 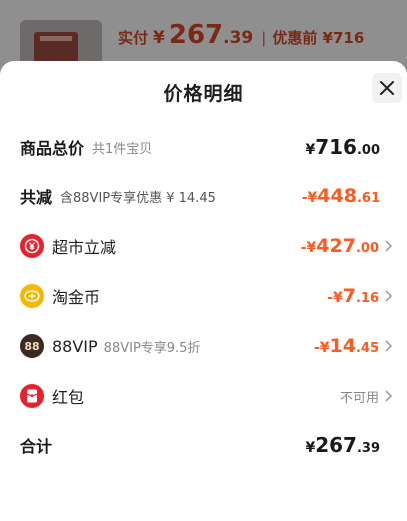 What do you see at coordinates (203, 296) in the screenshot?
I see `taojinbi-row: 淘金币 -¥ 7.16` at bounding box center [203, 296].